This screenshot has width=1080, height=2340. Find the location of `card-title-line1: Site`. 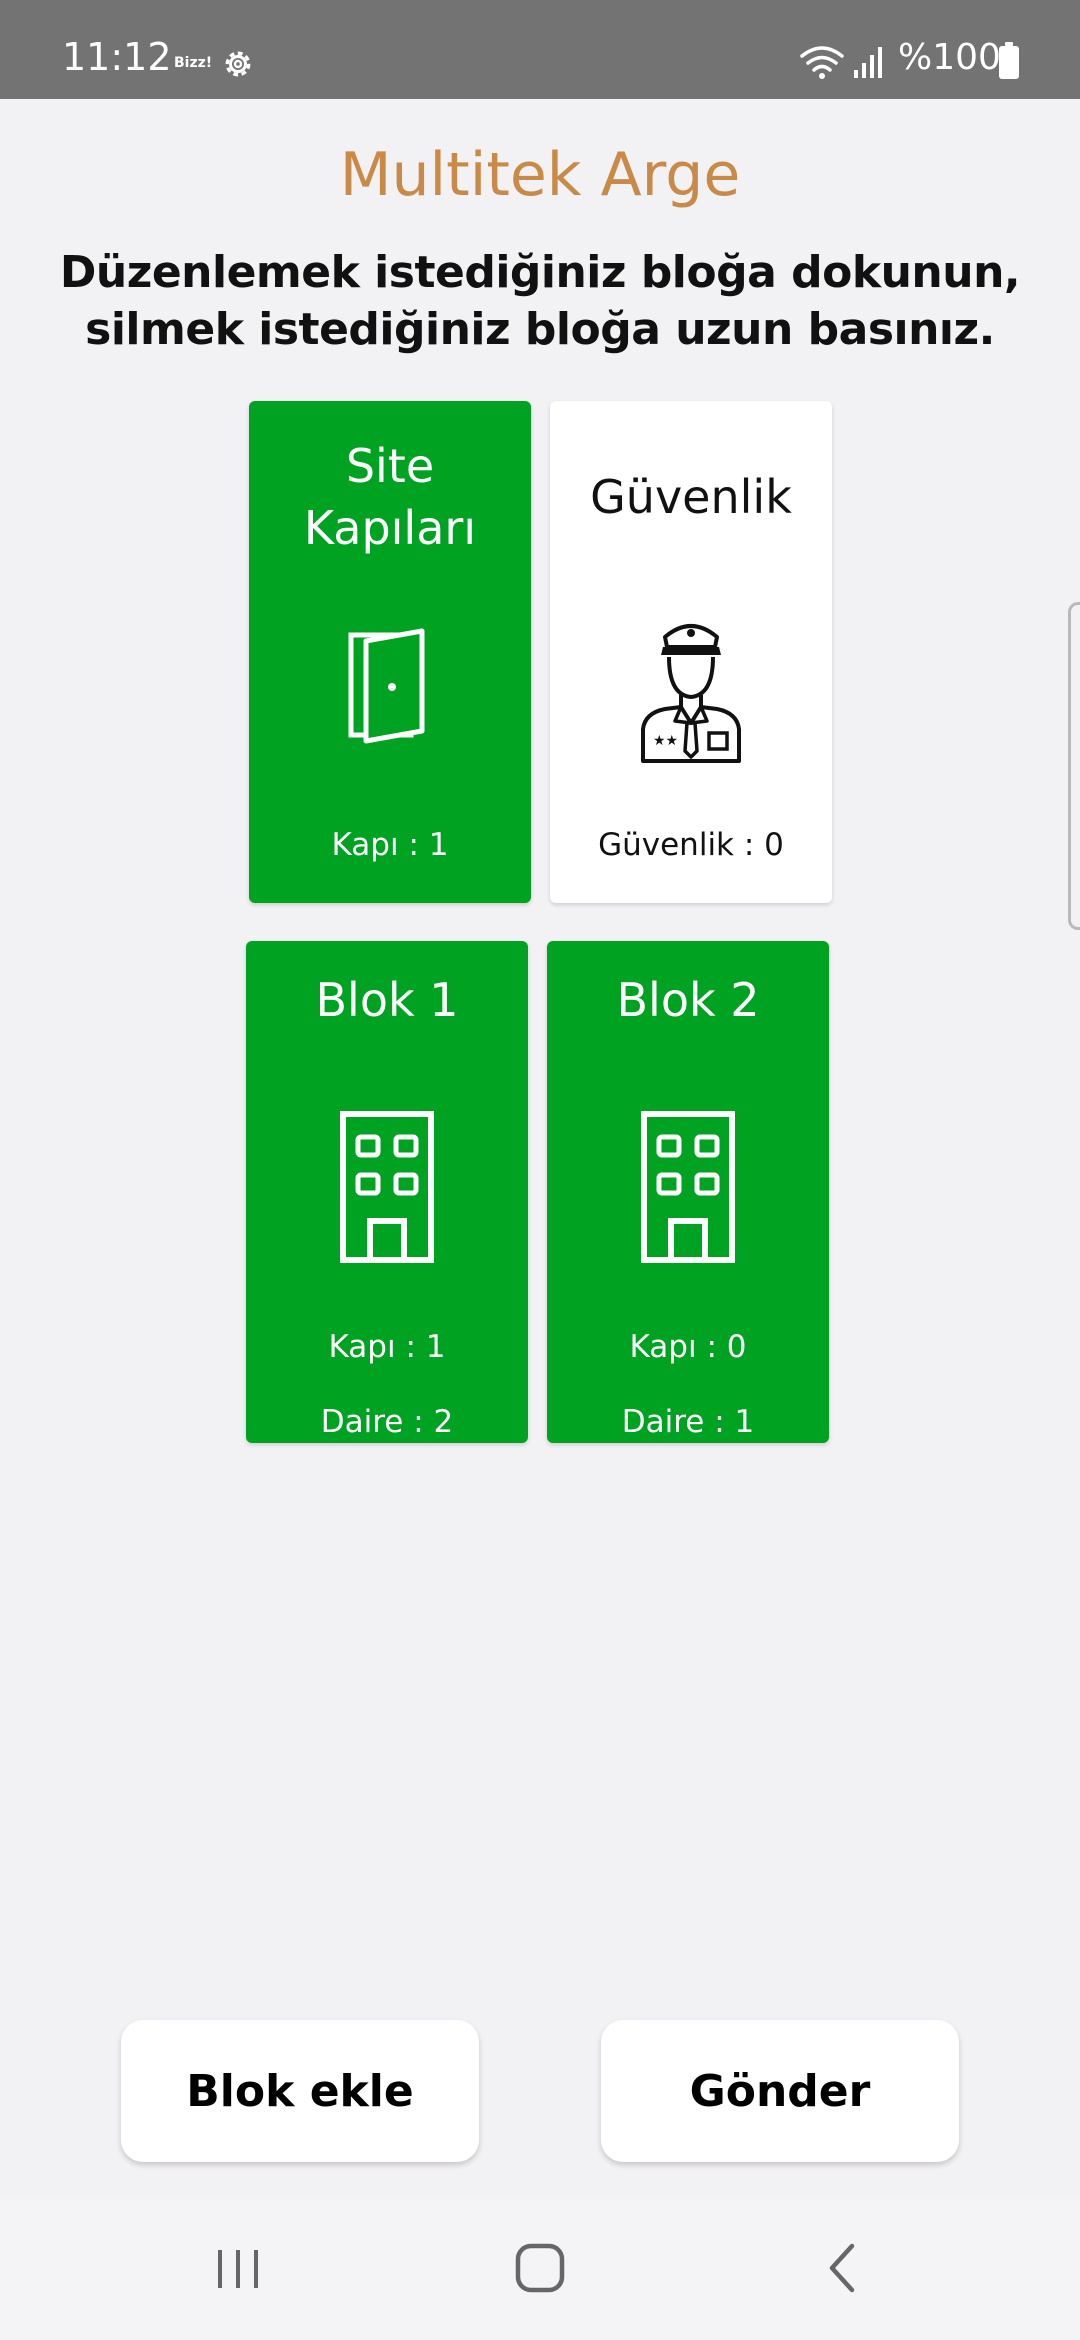

card-title-line1: Site is located at coordinates (390, 466).